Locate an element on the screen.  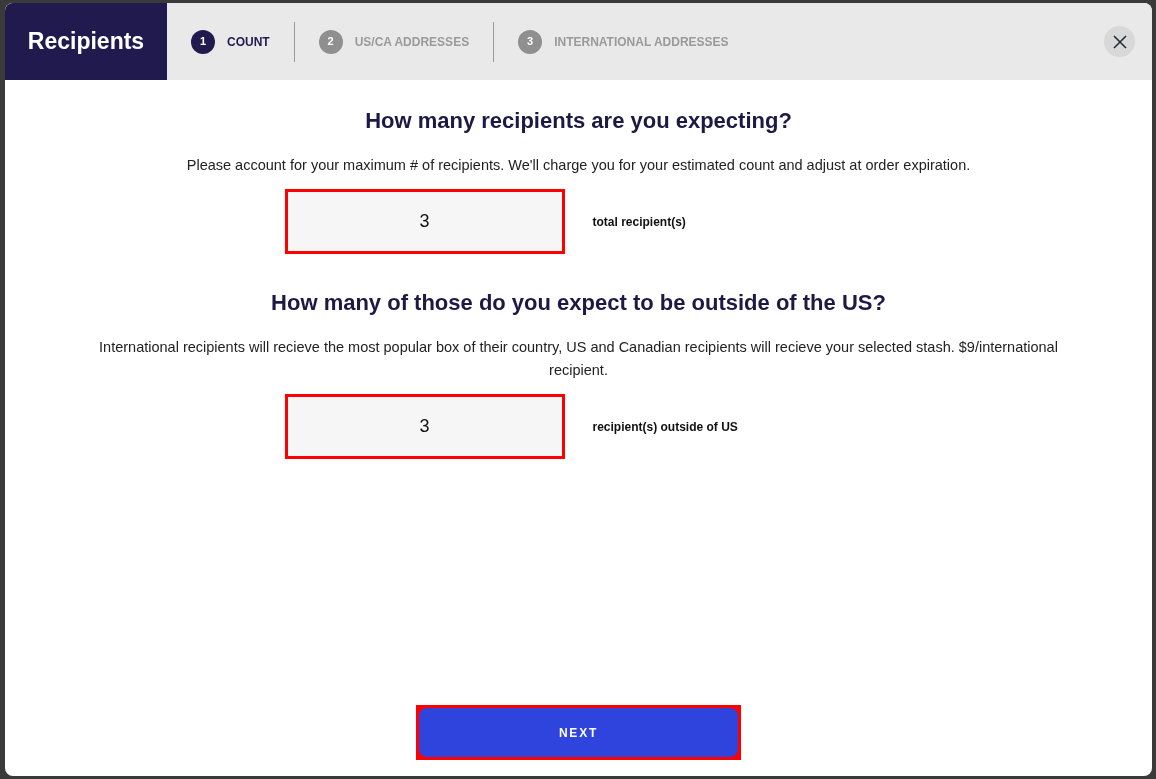
close-button is located at coordinates (1119, 41).